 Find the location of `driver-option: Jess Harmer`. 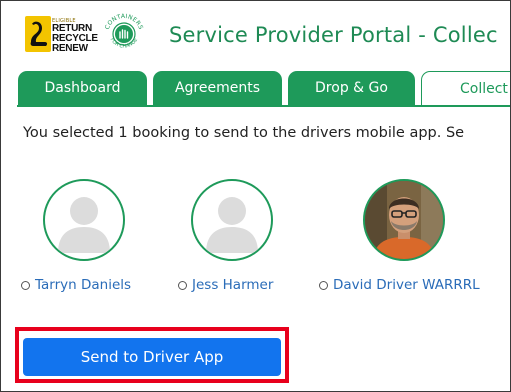

driver-option: Jess Harmer is located at coordinates (225, 285).